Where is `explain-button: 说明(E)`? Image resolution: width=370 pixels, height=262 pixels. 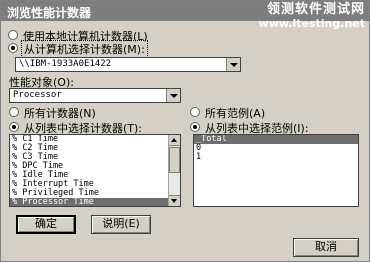 explain-button: 说明(E) is located at coordinates (121, 224).